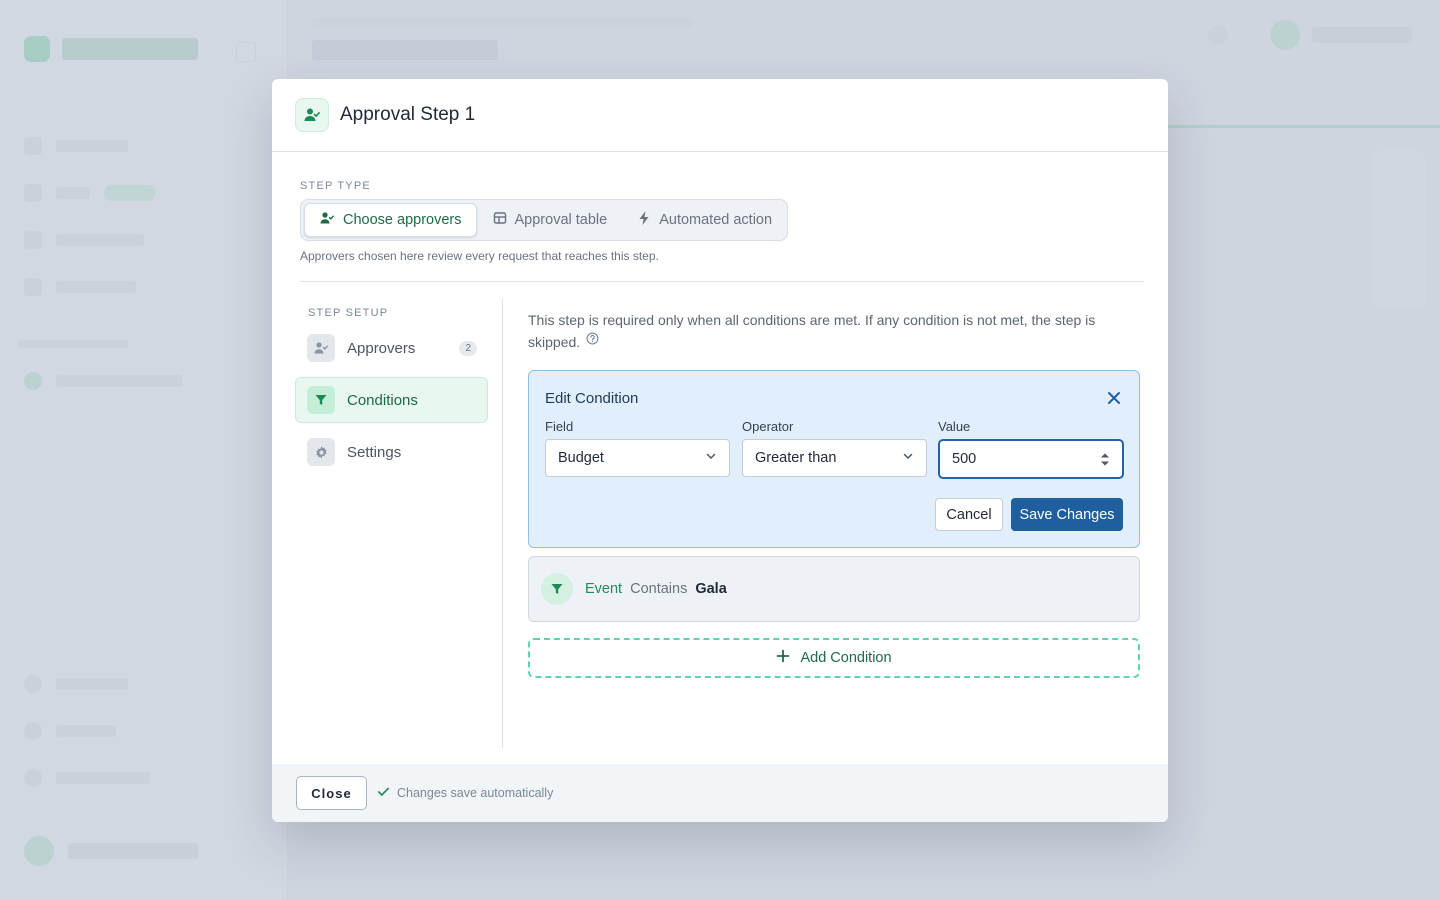 This screenshot has height=900, width=1440. I want to click on add-condition-label: Add Condition, so click(846, 658).